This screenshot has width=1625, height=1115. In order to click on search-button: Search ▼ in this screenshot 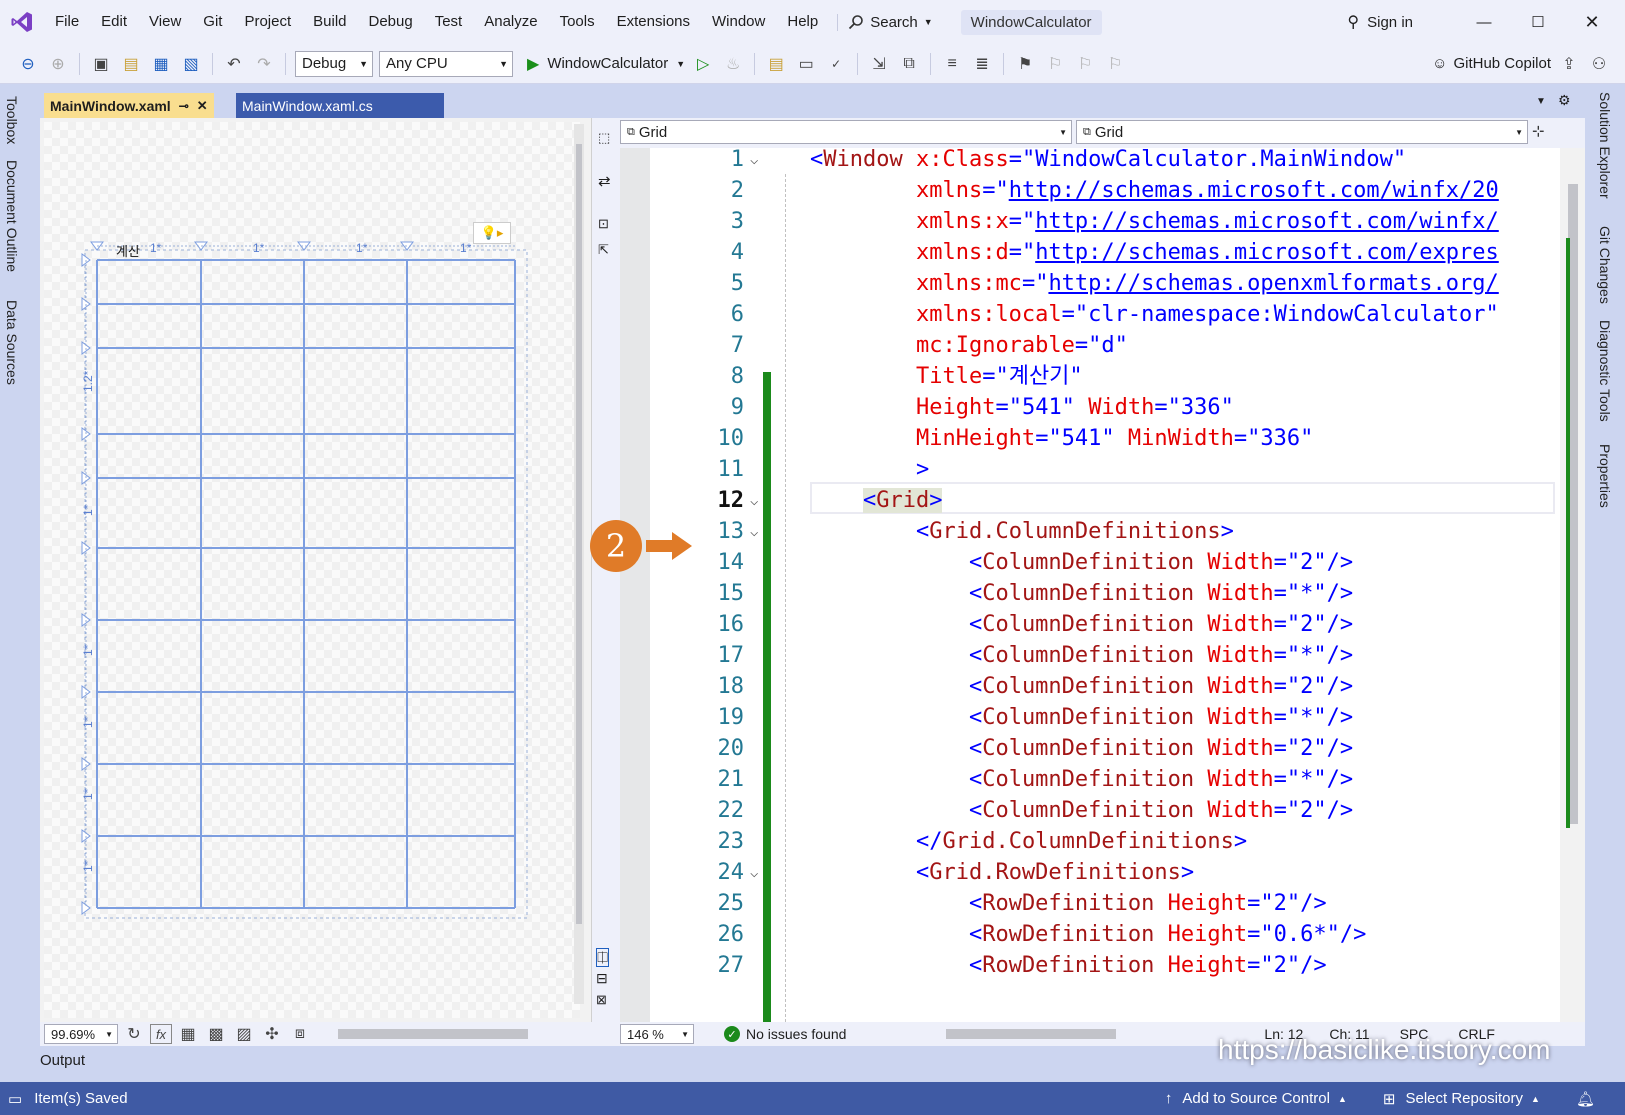, I will do `click(889, 22)`.